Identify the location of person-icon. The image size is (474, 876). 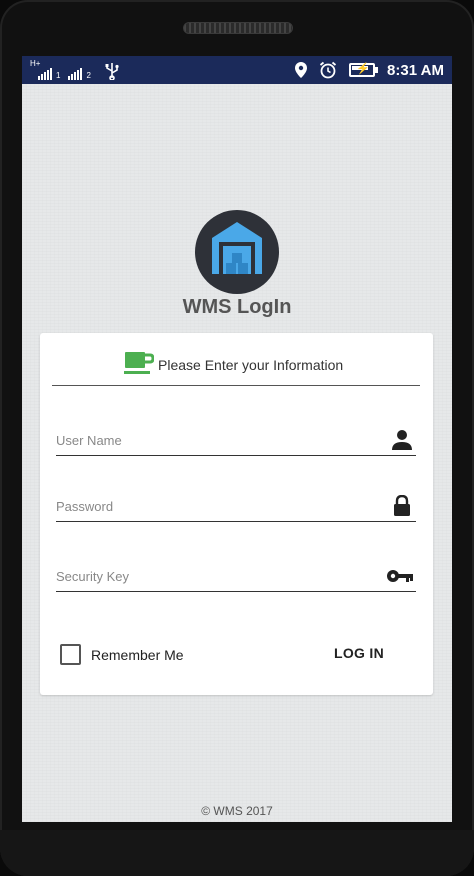
(402, 440).